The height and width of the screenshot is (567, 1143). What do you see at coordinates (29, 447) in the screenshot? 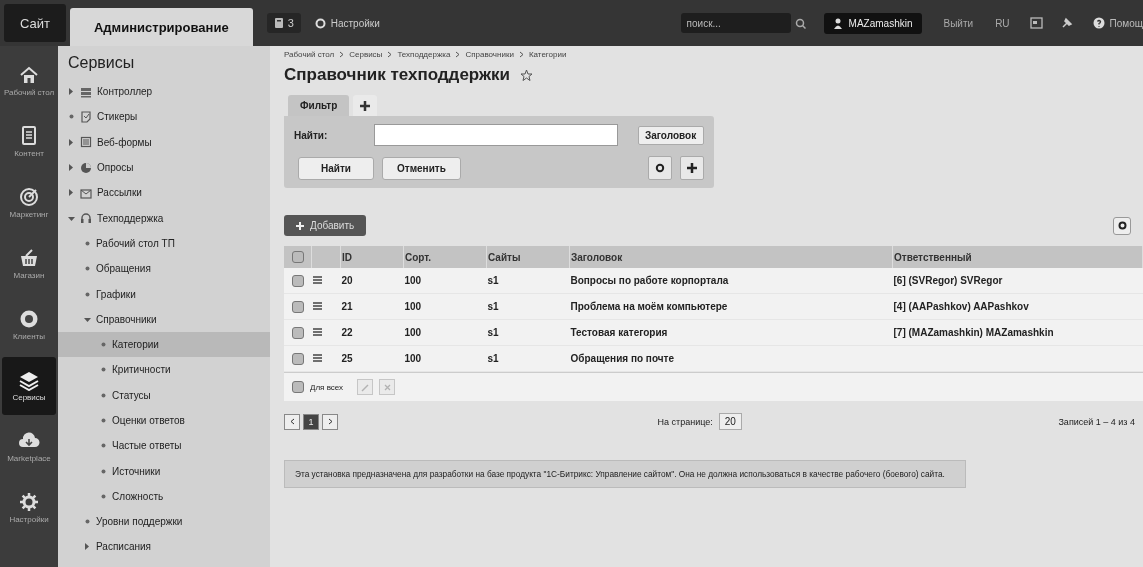
I see `rail-item: Marketplace` at bounding box center [29, 447].